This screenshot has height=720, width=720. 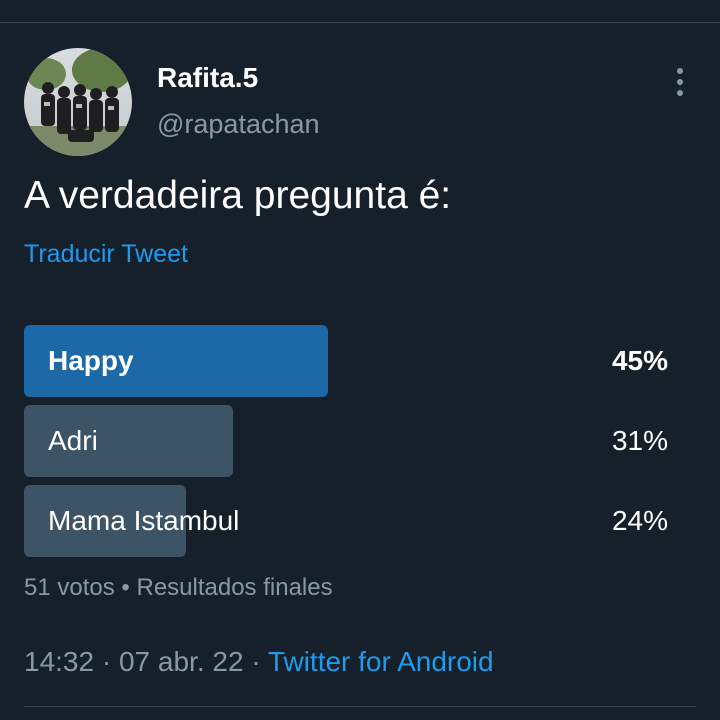 I want to click on tweet-time: 14:32, so click(x=59, y=661).